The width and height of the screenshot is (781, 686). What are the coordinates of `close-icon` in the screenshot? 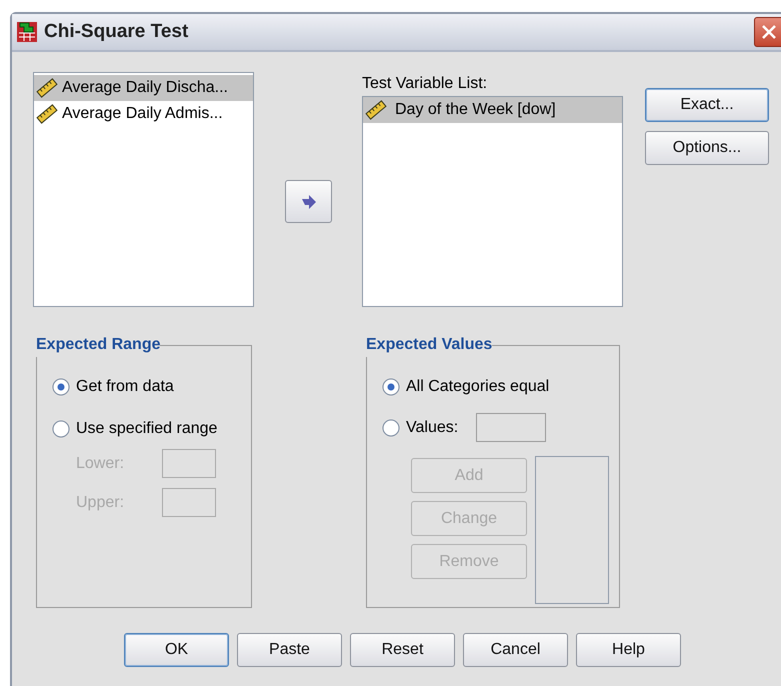 It's located at (769, 32).